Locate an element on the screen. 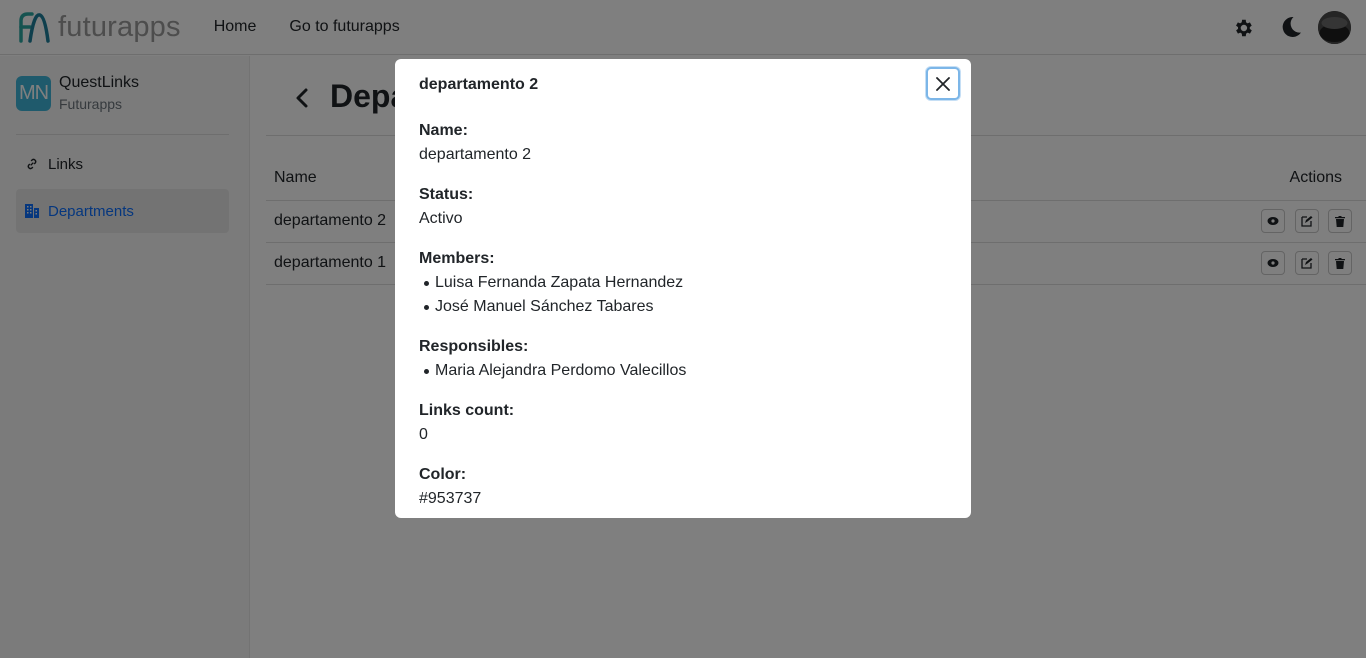 This screenshot has width=1366, height=658. field-links-count: Links count: 0 is located at coordinates (684, 423).